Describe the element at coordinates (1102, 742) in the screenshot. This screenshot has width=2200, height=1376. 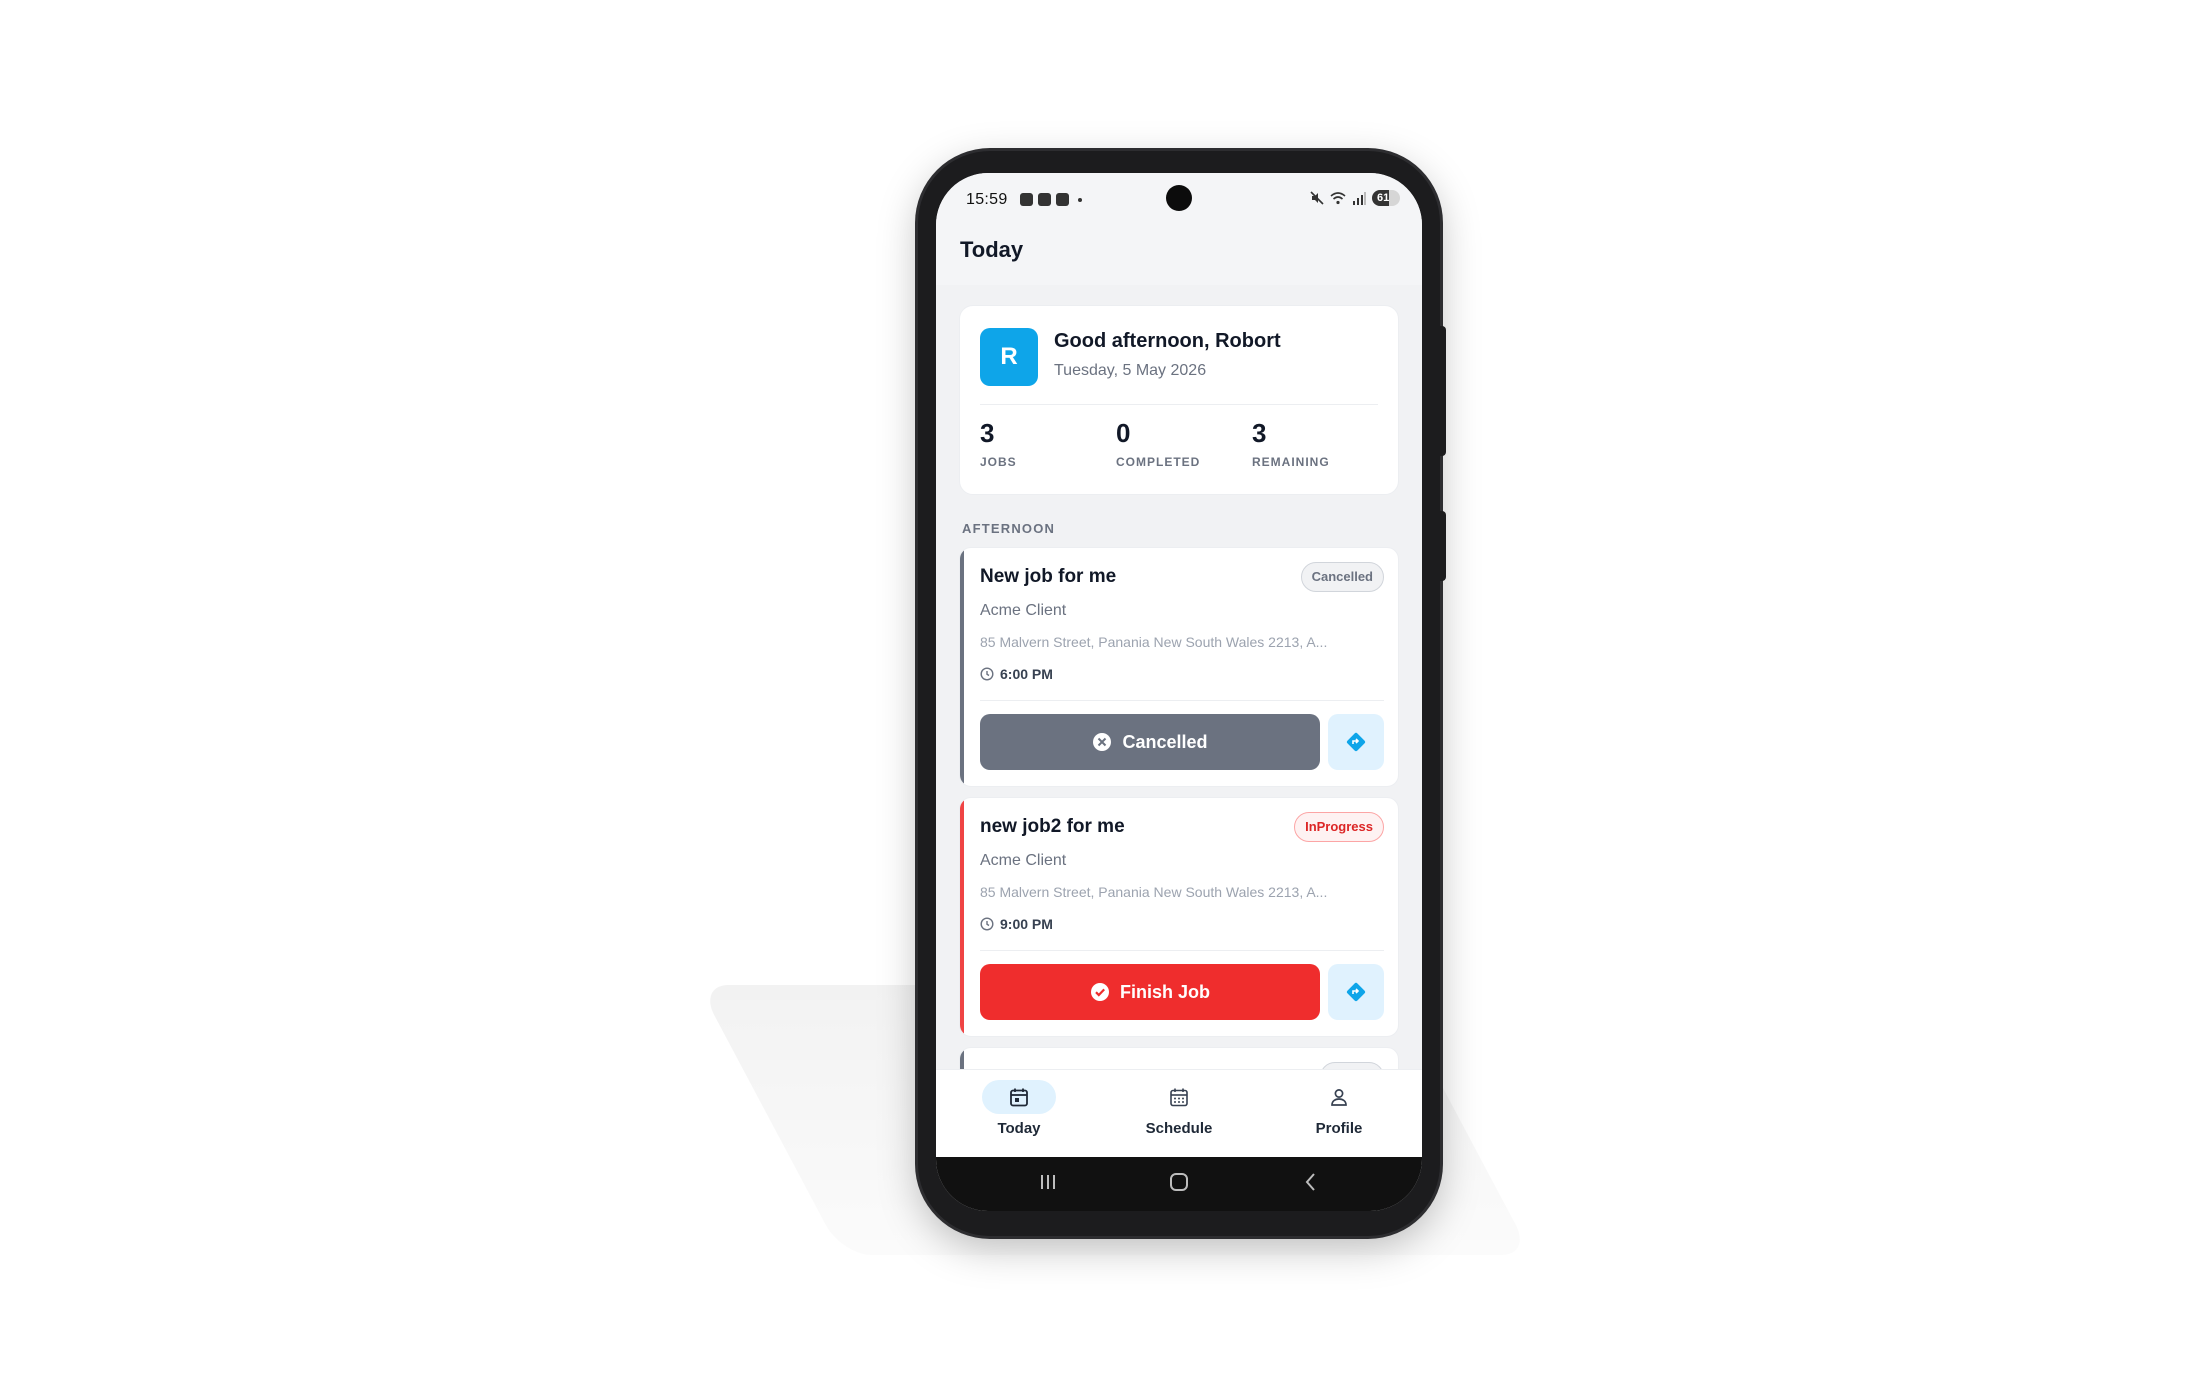
I see `x-circle-icon` at that location.